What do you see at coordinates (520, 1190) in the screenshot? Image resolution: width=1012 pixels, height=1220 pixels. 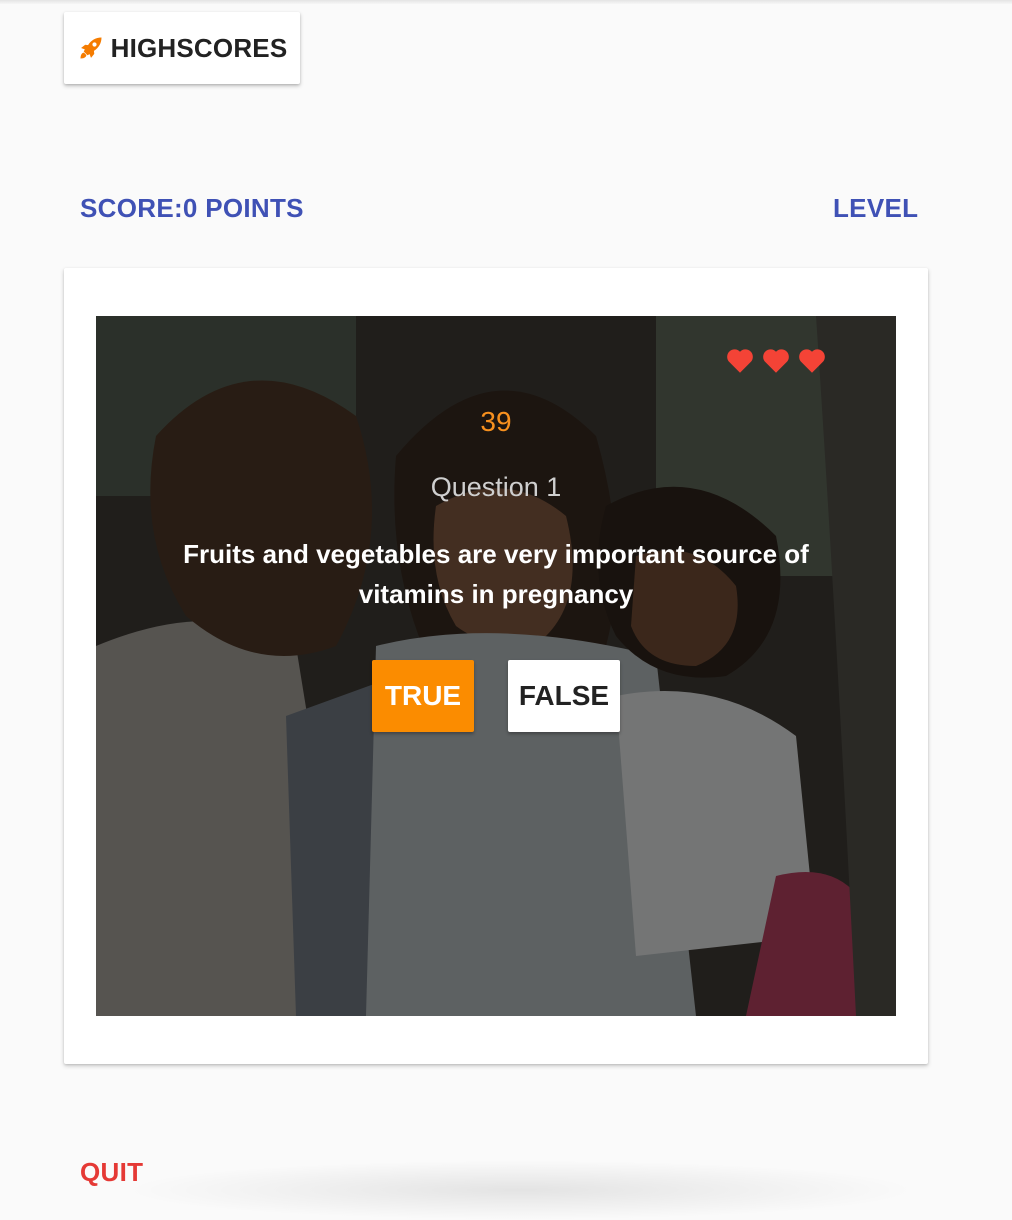 I see `bottom-shadow` at bounding box center [520, 1190].